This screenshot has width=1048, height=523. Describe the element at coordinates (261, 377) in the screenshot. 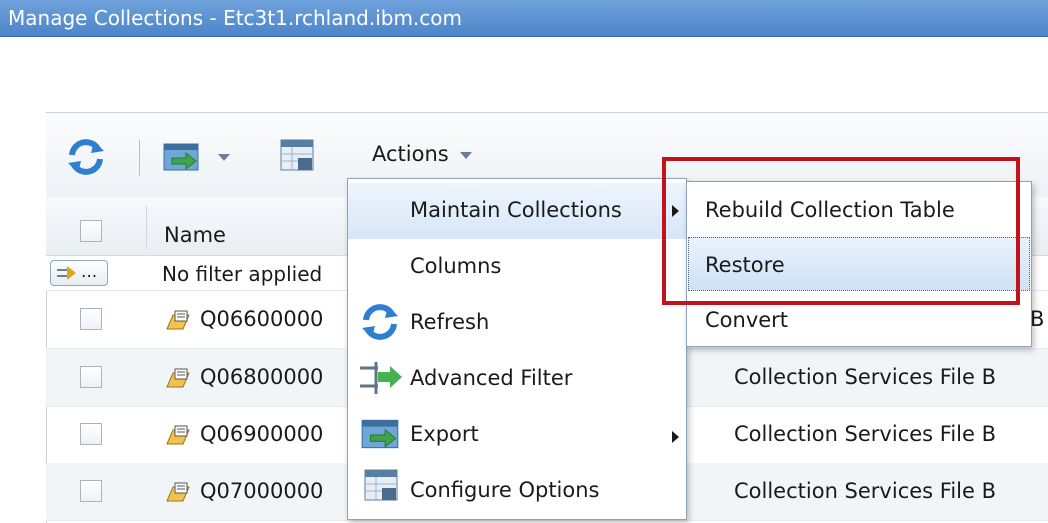

I see `row-name: Q06800000` at that location.